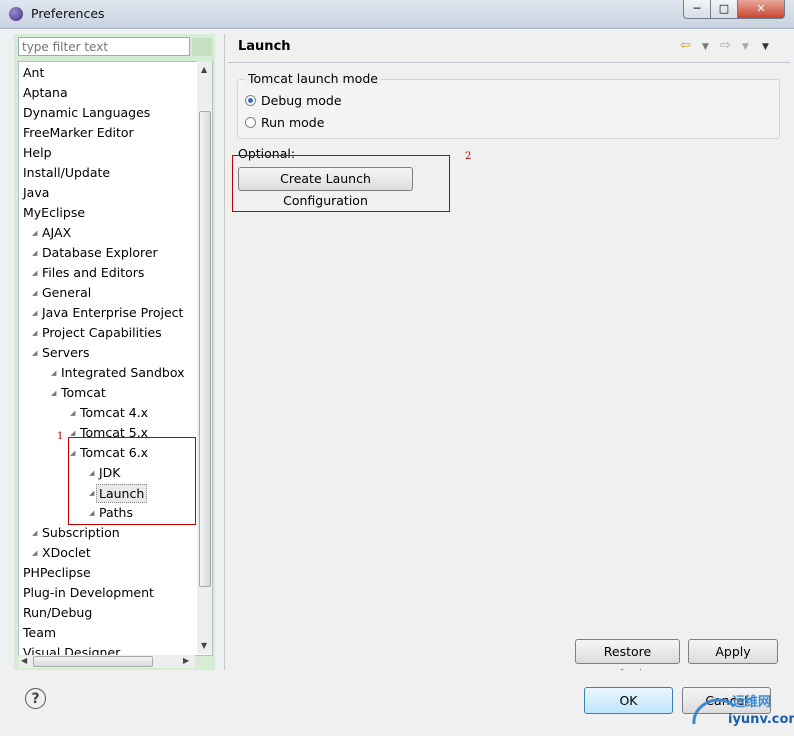 The height and width of the screenshot is (736, 794). I want to click on chevron-down-icon: ▼, so click(765, 47).